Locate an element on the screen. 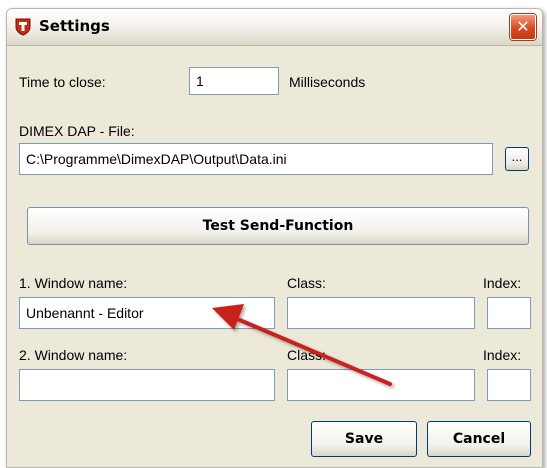 The width and height of the screenshot is (547, 468). window1-index-input is located at coordinates (509, 313).